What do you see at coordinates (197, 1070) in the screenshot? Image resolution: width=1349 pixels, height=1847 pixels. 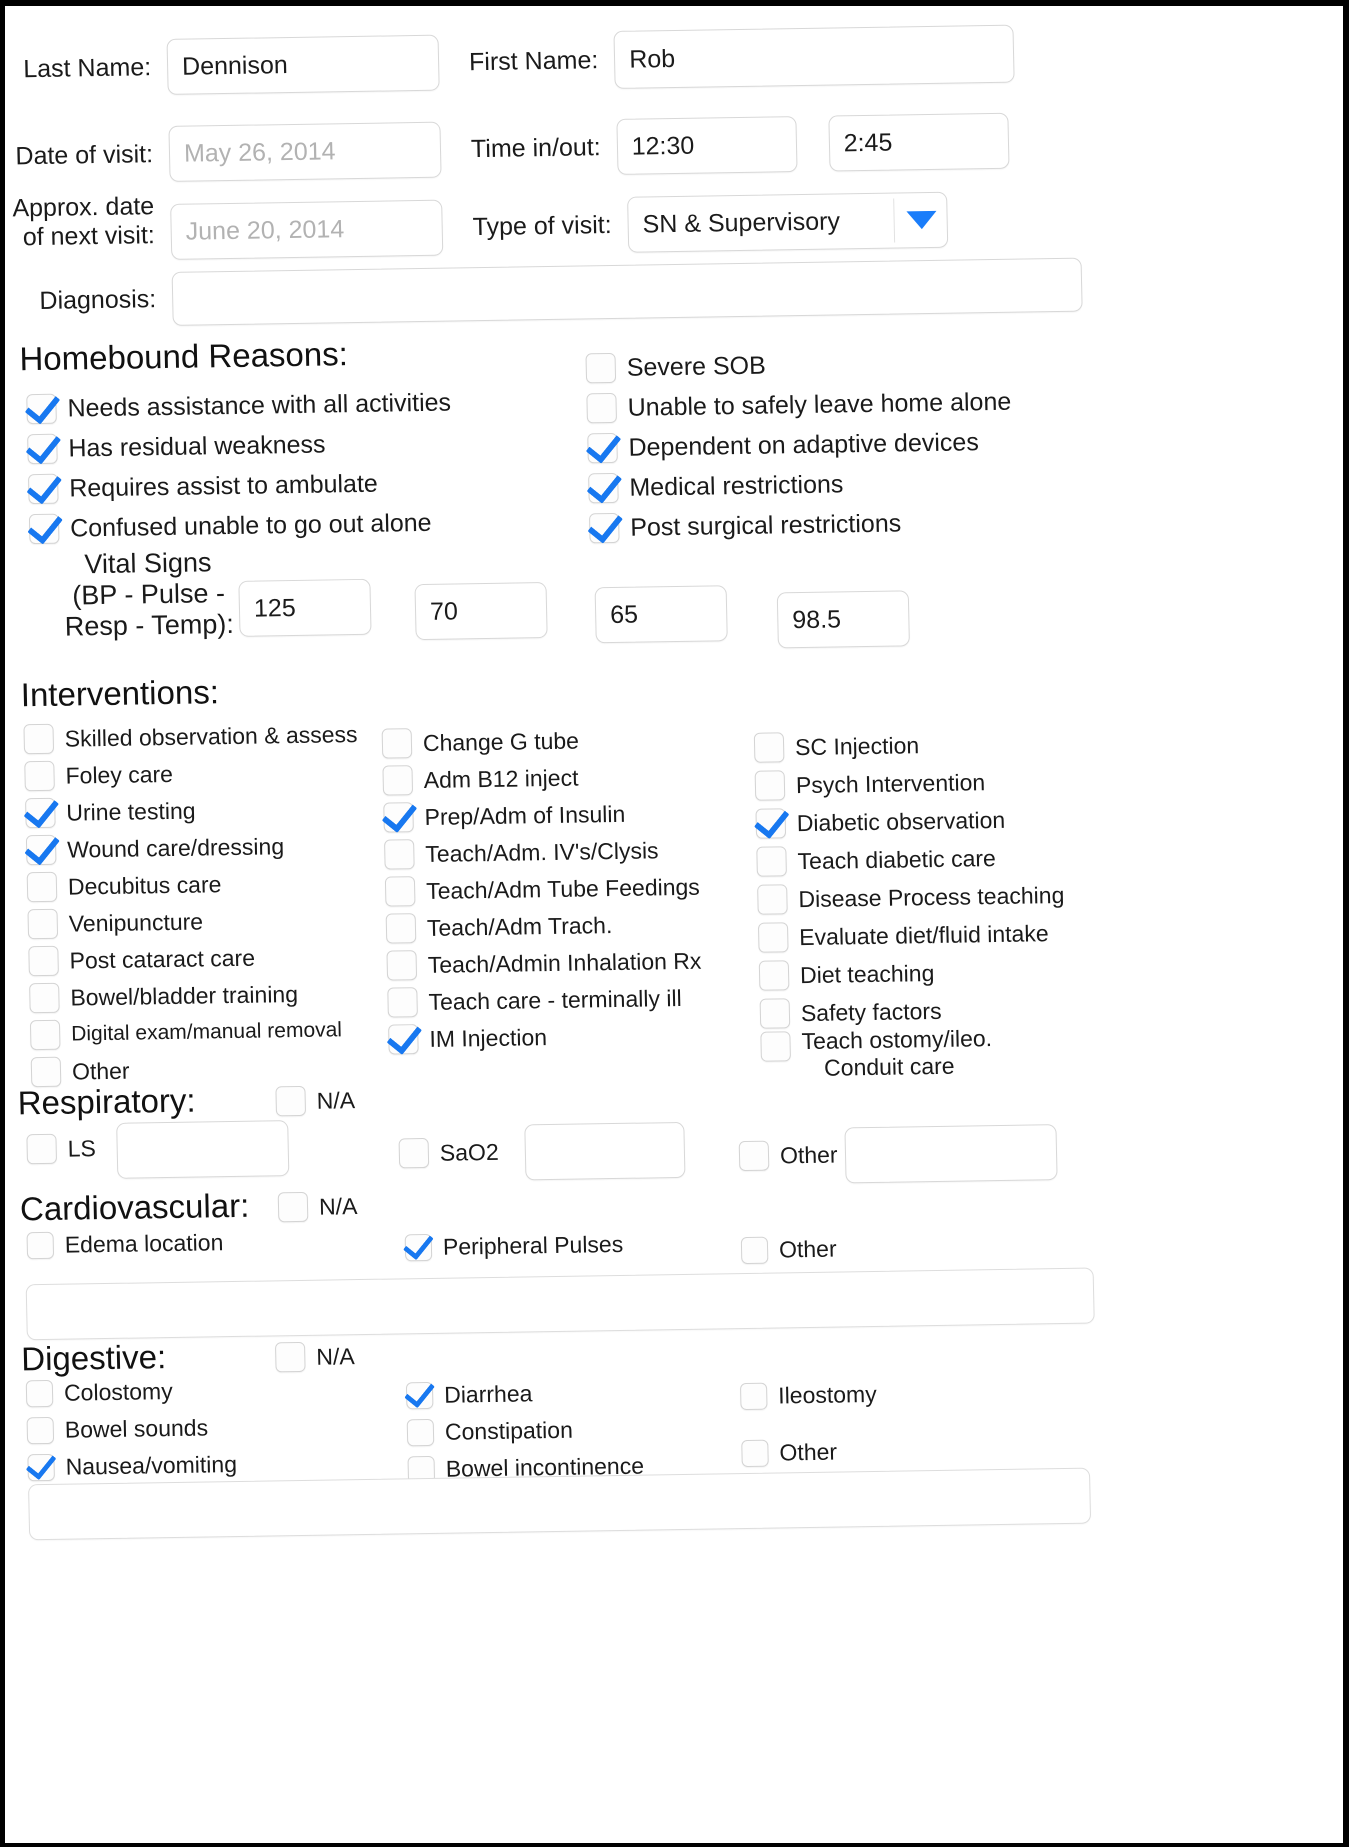 I see `intervention-other-col1: Other` at bounding box center [197, 1070].